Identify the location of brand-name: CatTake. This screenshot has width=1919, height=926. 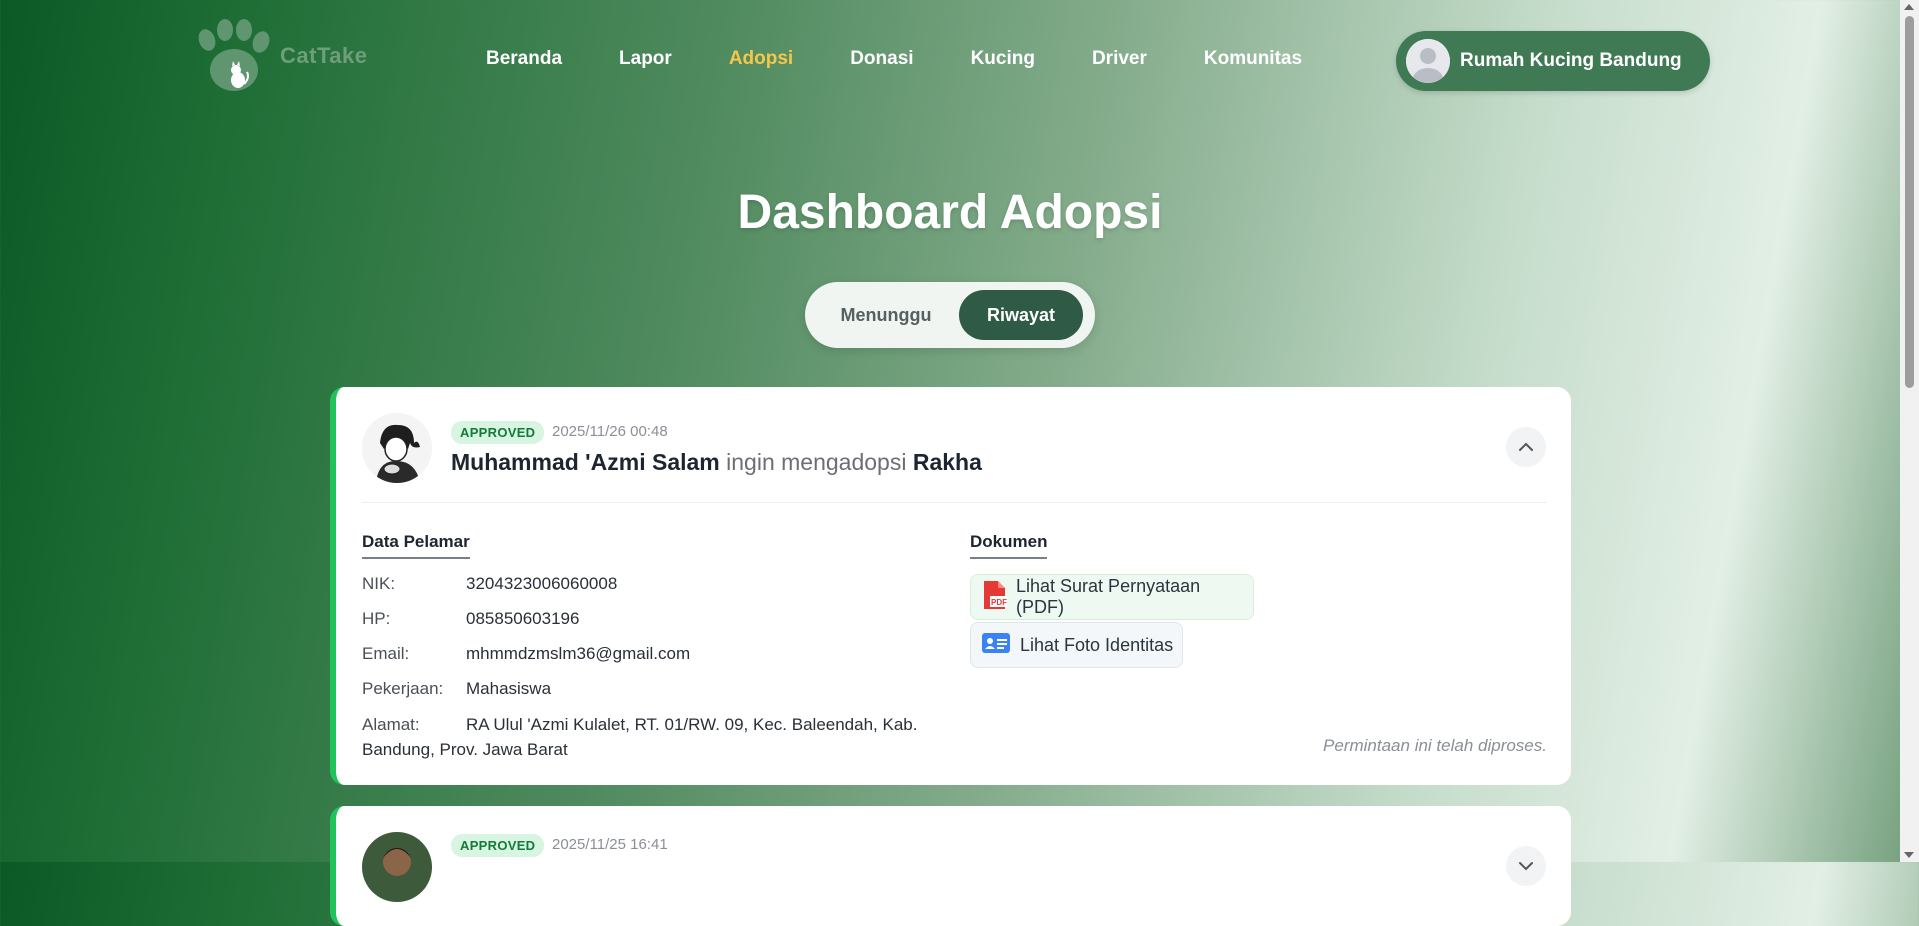
(324, 55).